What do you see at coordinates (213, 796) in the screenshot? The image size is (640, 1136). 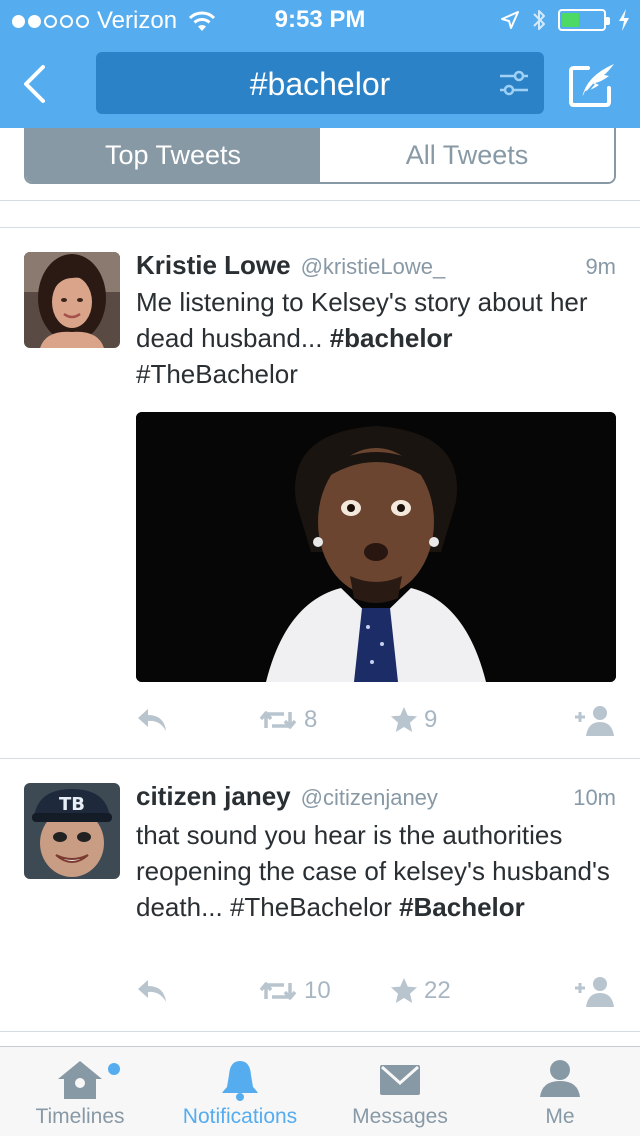 I see `author-name: citizen janey` at bounding box center [213, 796].